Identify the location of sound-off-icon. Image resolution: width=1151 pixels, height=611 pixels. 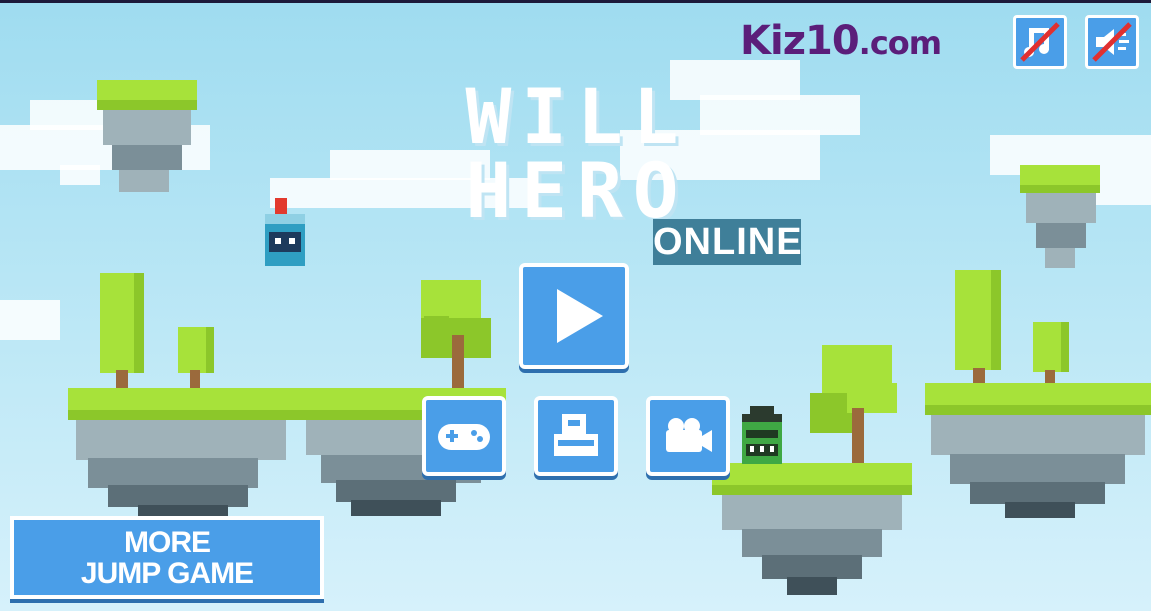
(1112, 42).